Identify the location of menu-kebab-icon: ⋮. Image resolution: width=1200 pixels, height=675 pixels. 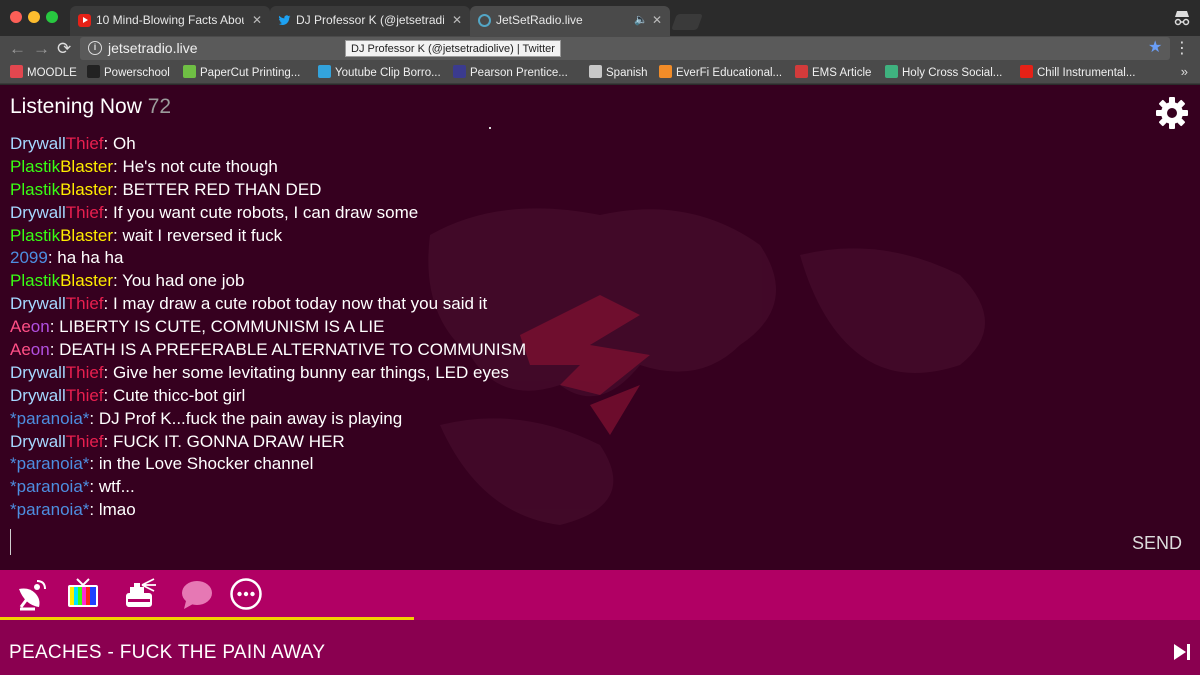
(1182, 48).